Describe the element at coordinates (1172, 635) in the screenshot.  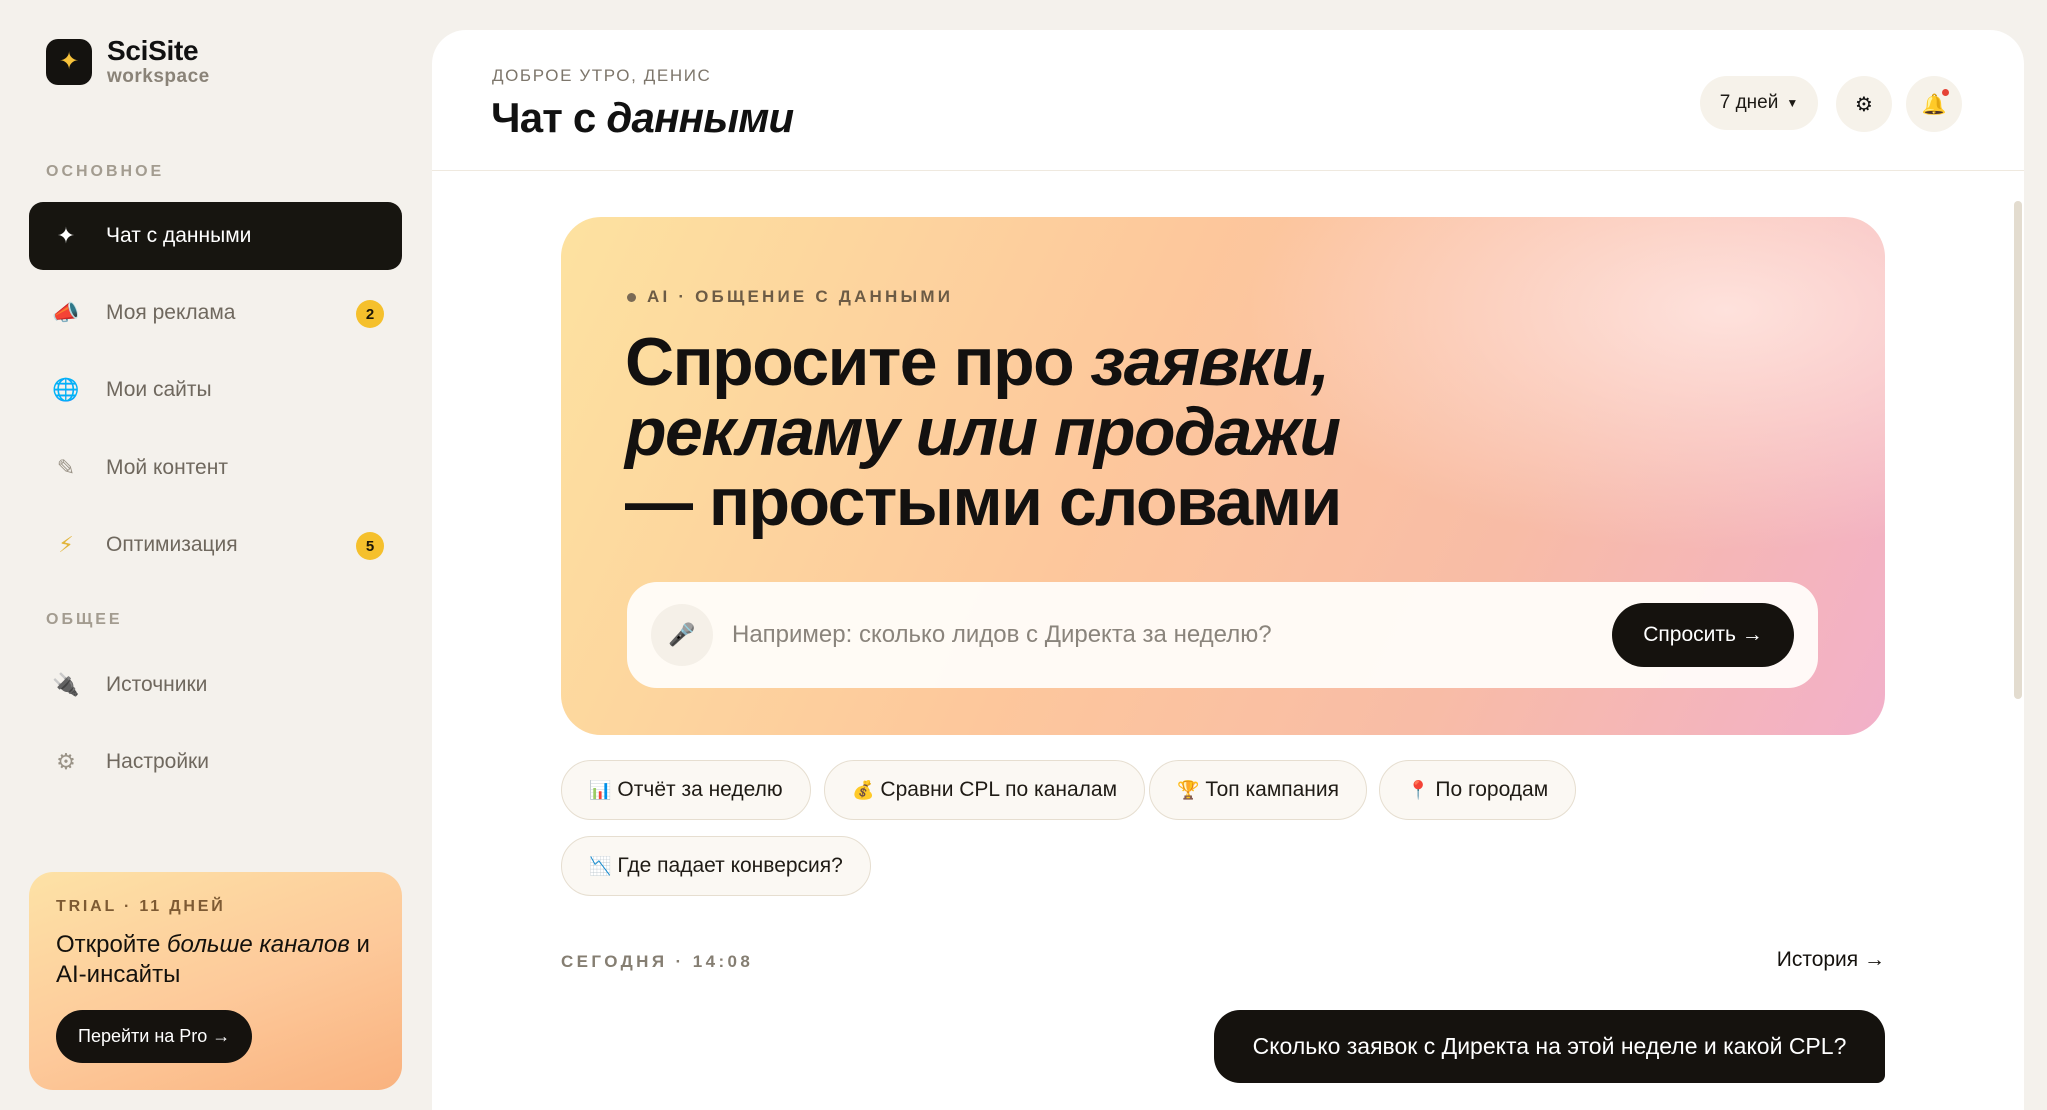
I see `question-input` at that location.